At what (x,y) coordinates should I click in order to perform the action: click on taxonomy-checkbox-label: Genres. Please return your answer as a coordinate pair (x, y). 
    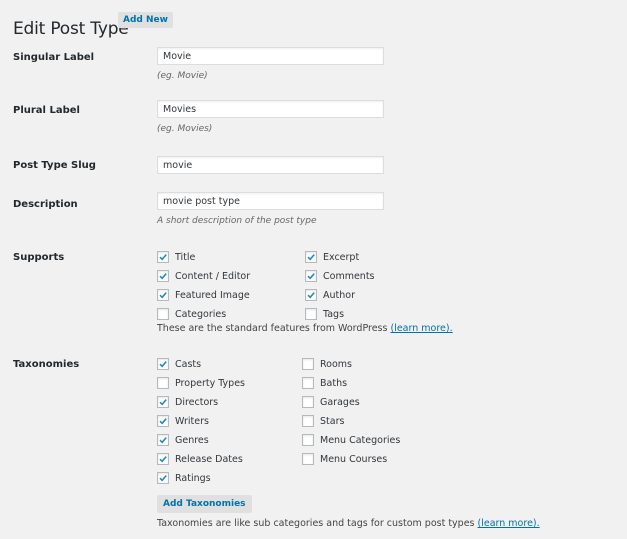
    Looking at the image, I should click on (192, 440).